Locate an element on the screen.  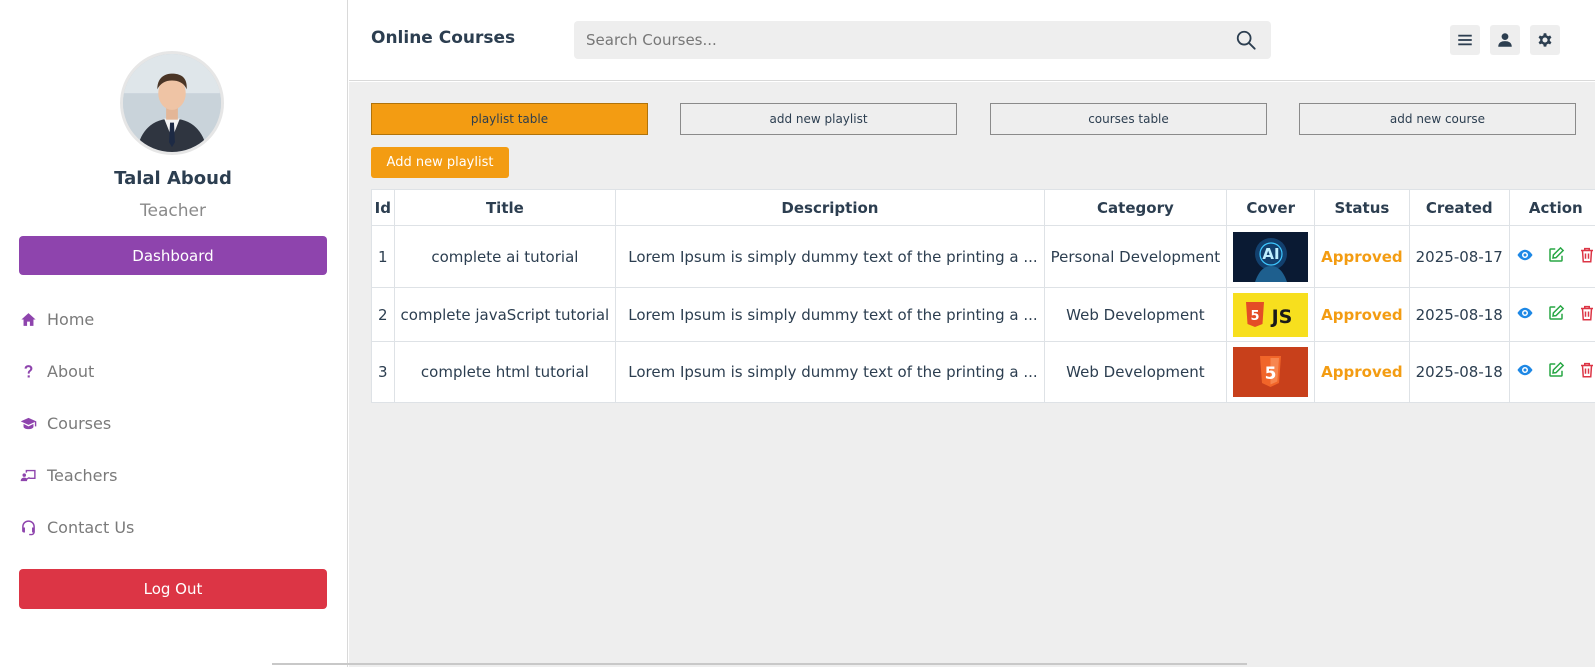
cell-created: 2025-08-17 is located at coordinates (1459, 256).